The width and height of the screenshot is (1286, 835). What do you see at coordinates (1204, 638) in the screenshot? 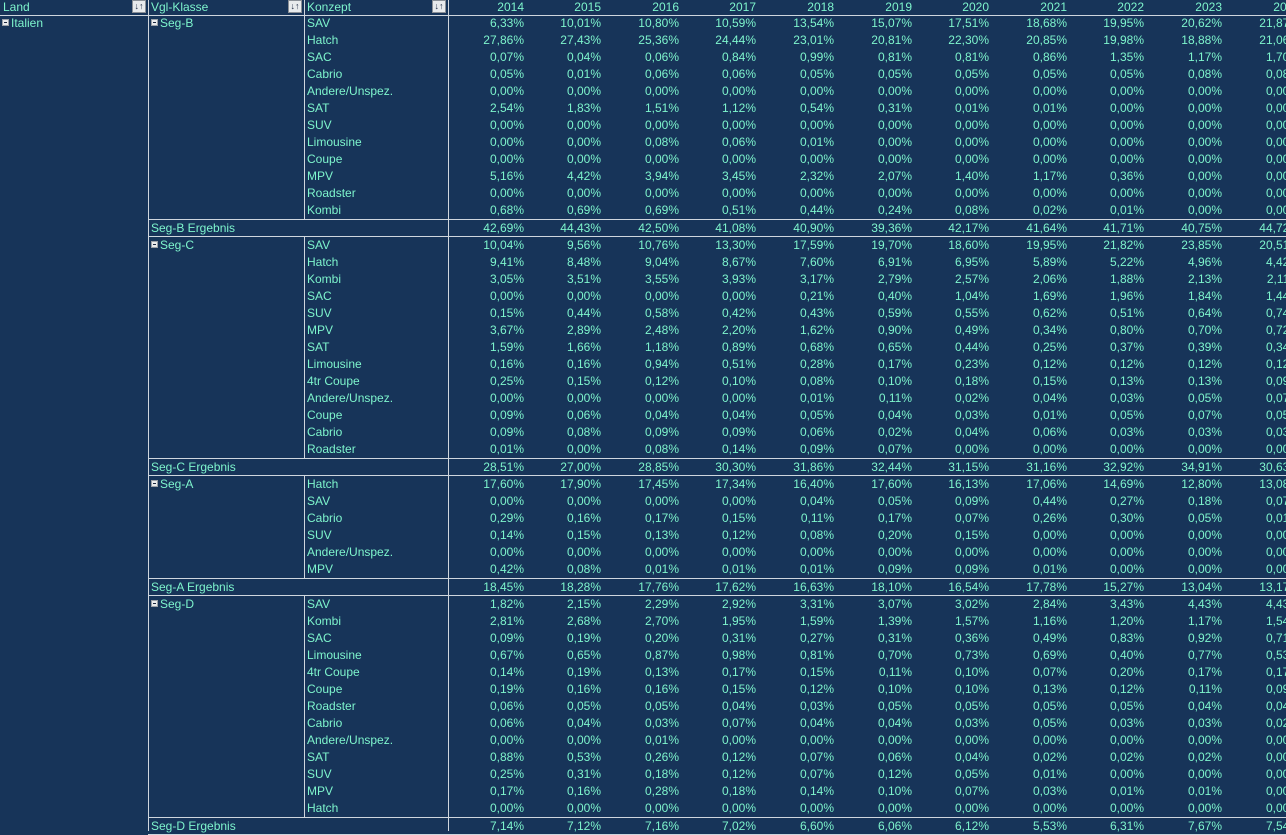
I see `value-cell: 0,92%` at bounding box center [1204, 638].